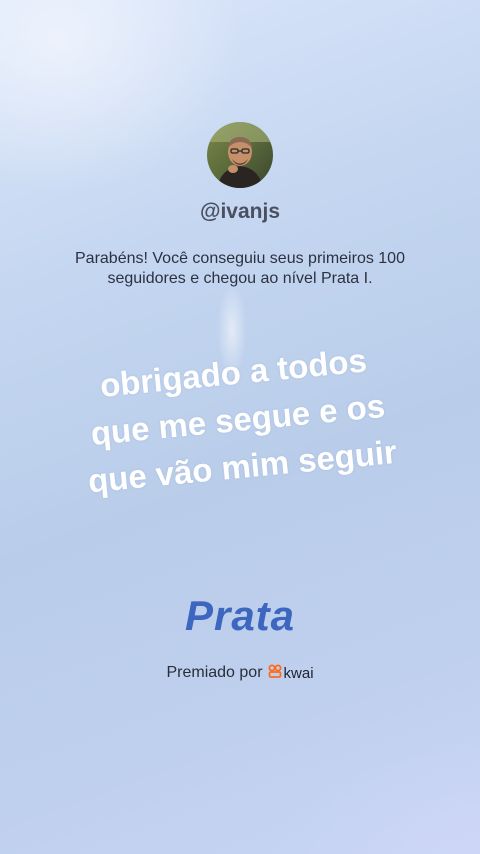 This screenshot has width=480, height=854. Describe the element at coordinates (240, 155) in the screenshot. I see `avatar` at that location.